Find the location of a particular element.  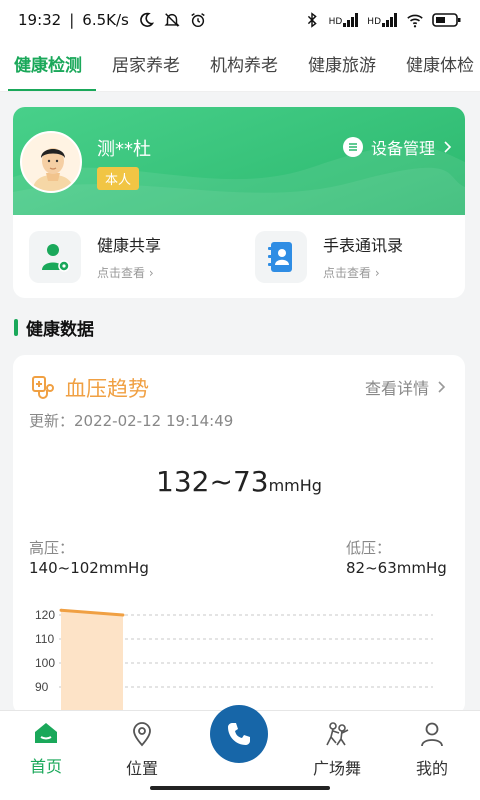

section-health-data-title: 健康数据 is located at coordinates (54, 327).